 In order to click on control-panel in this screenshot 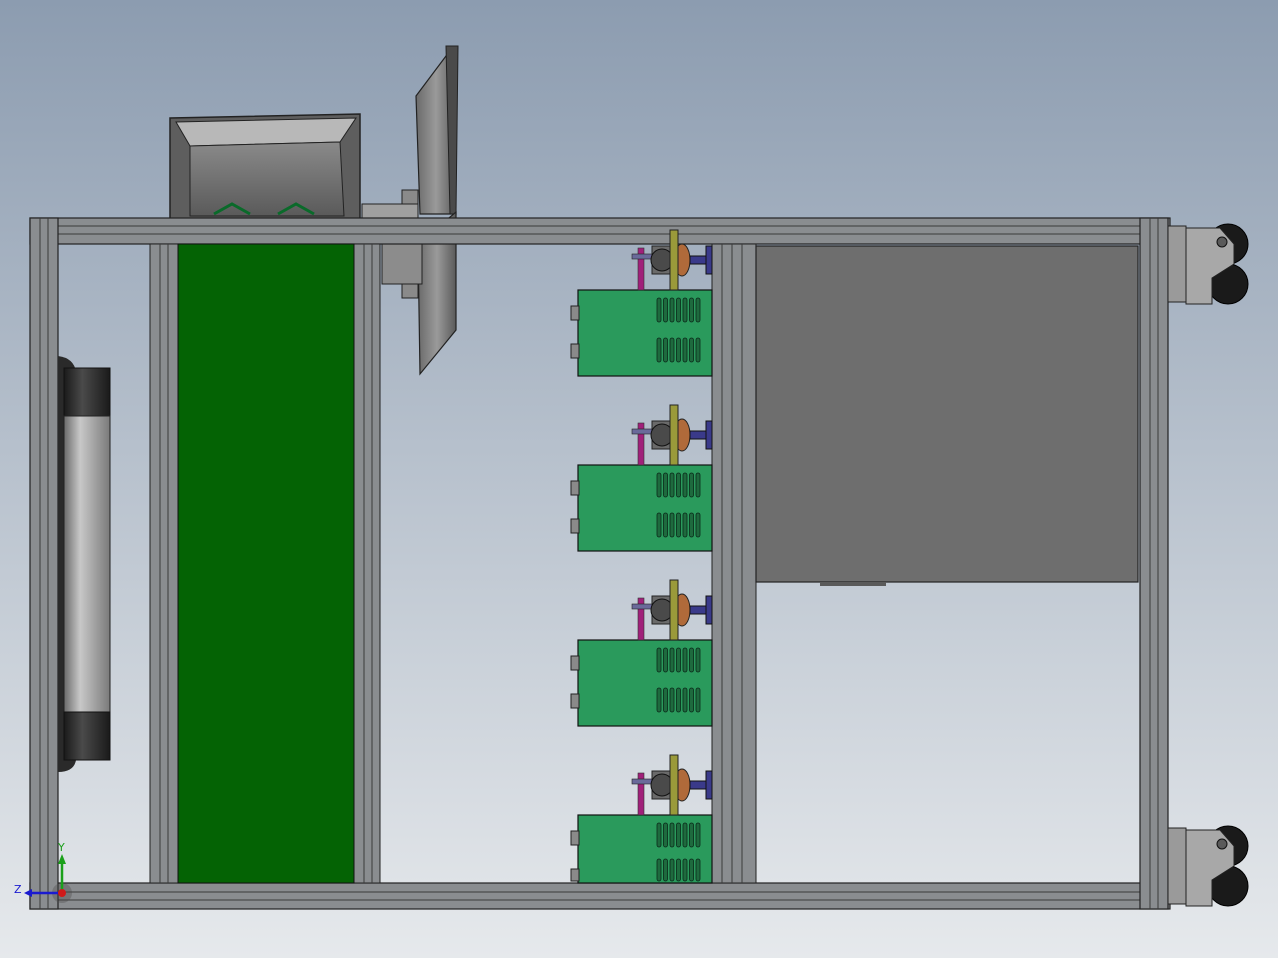, I will do `click(947, 415)`.